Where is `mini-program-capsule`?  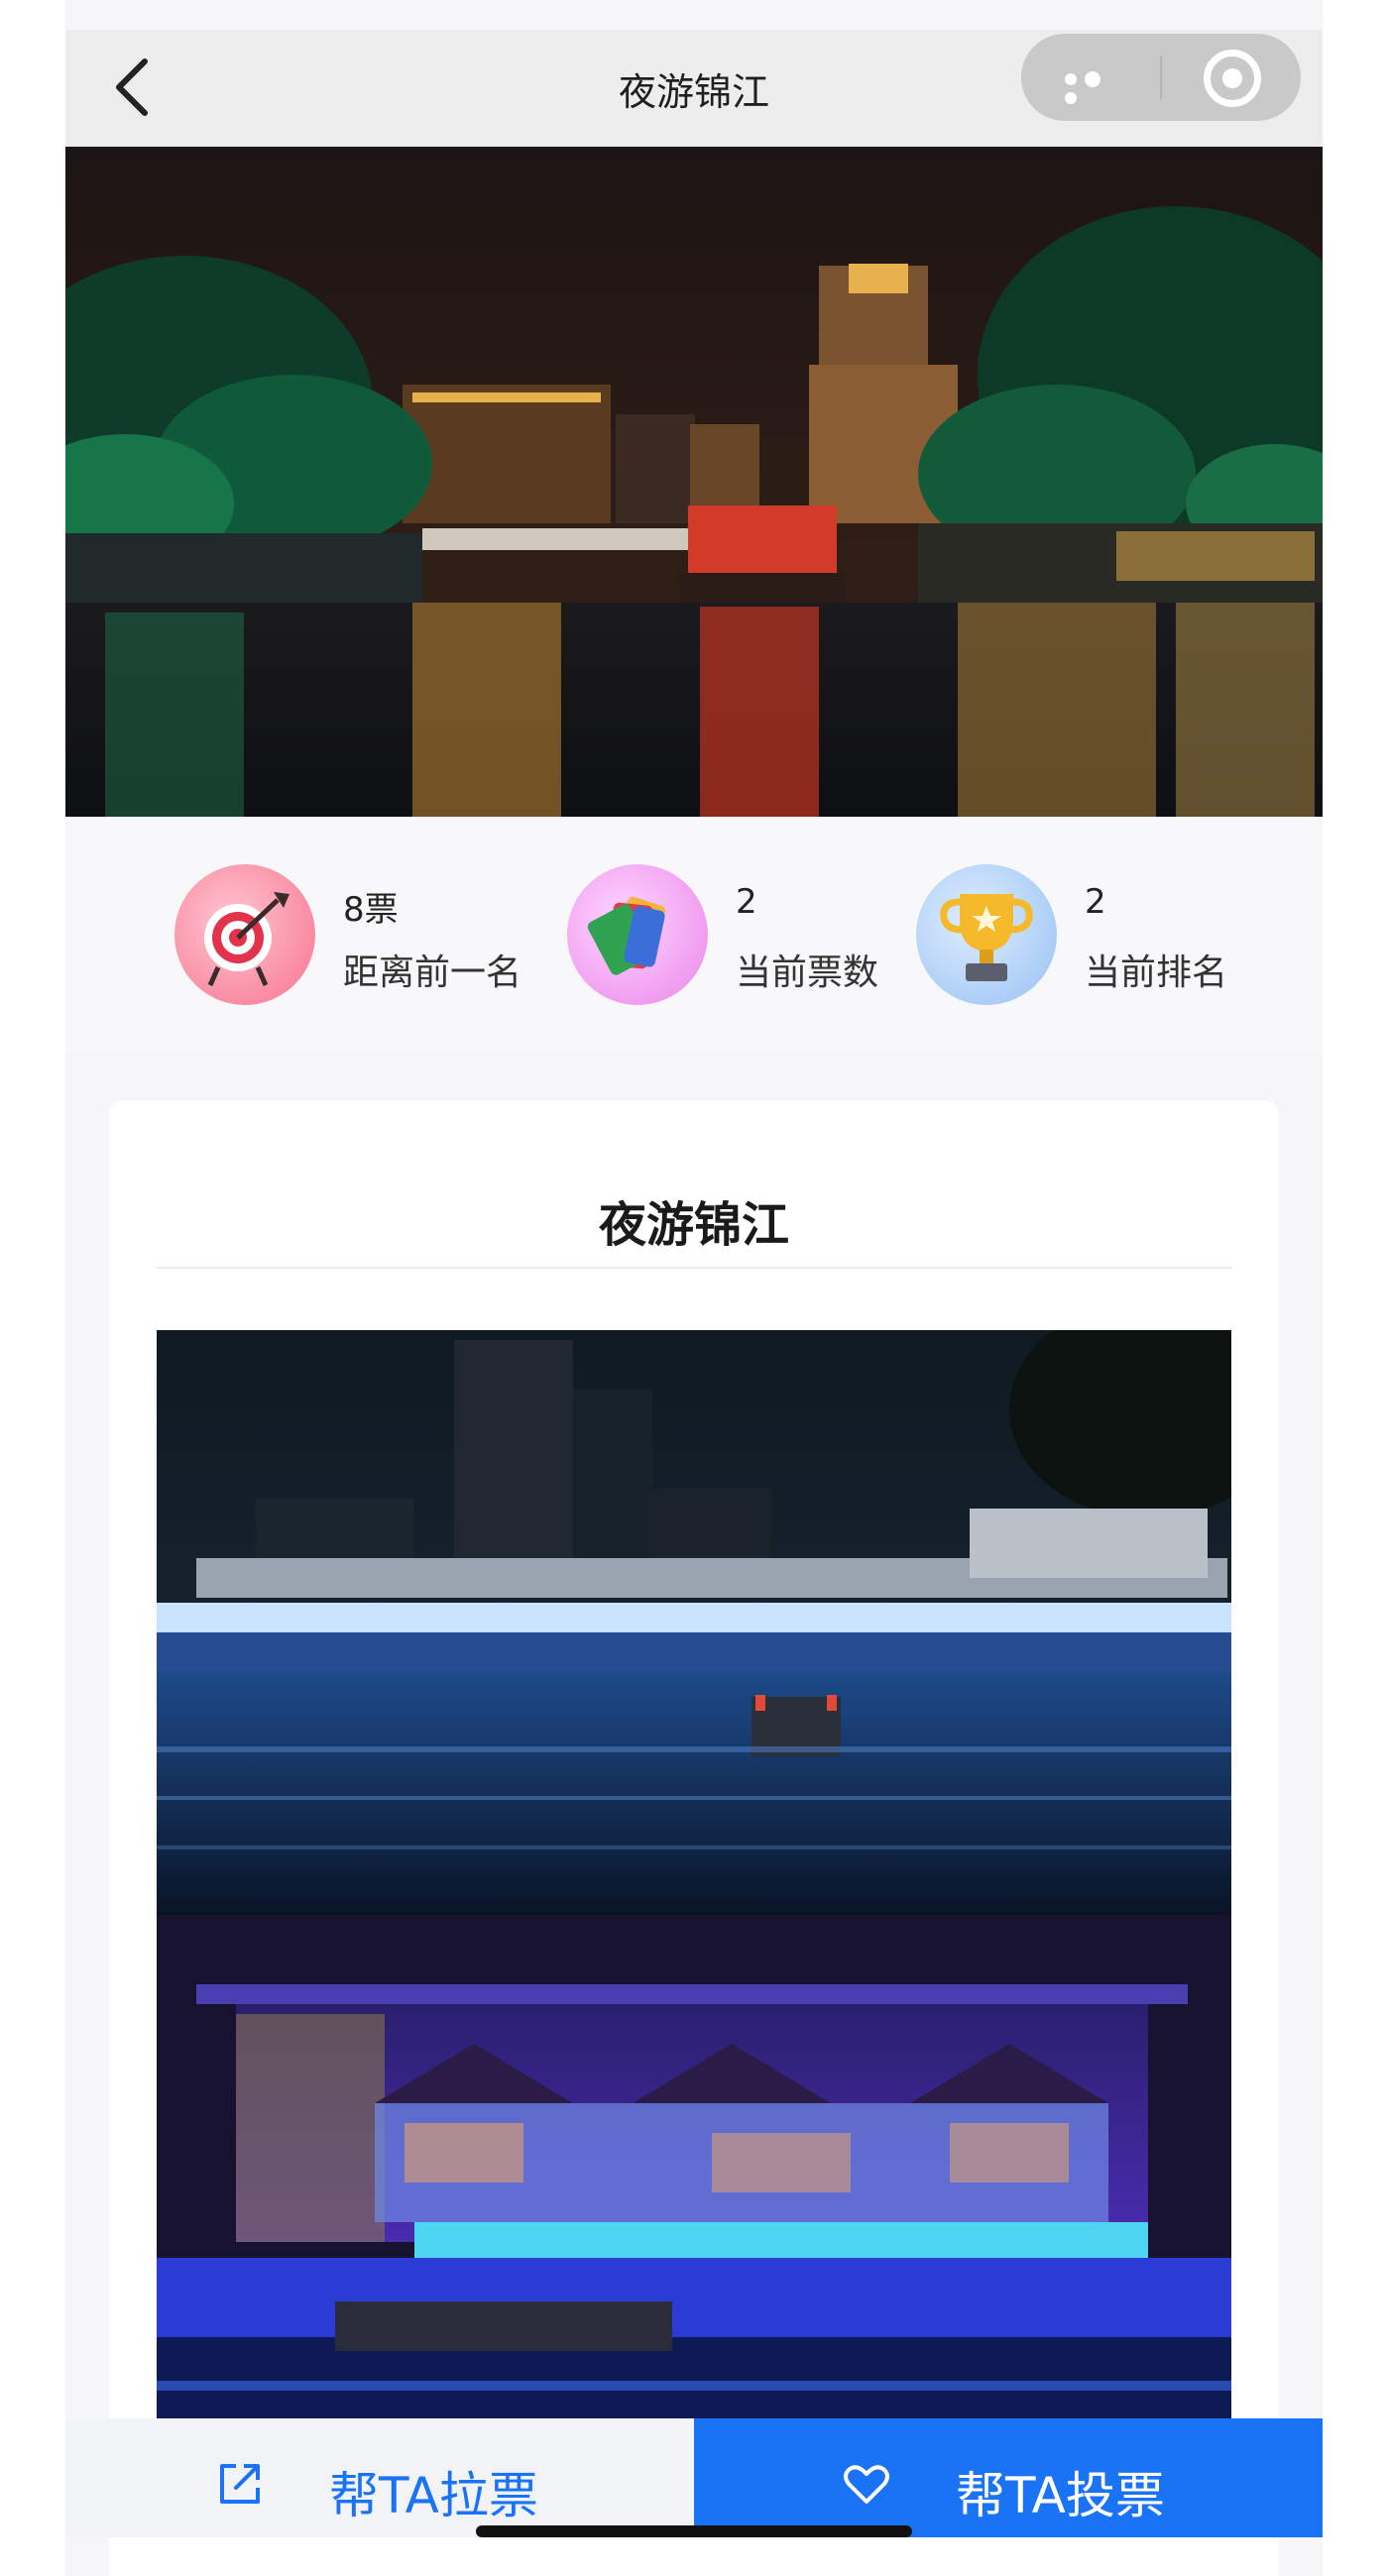 mini-program-capsule is located at coordinates (1161, 77).